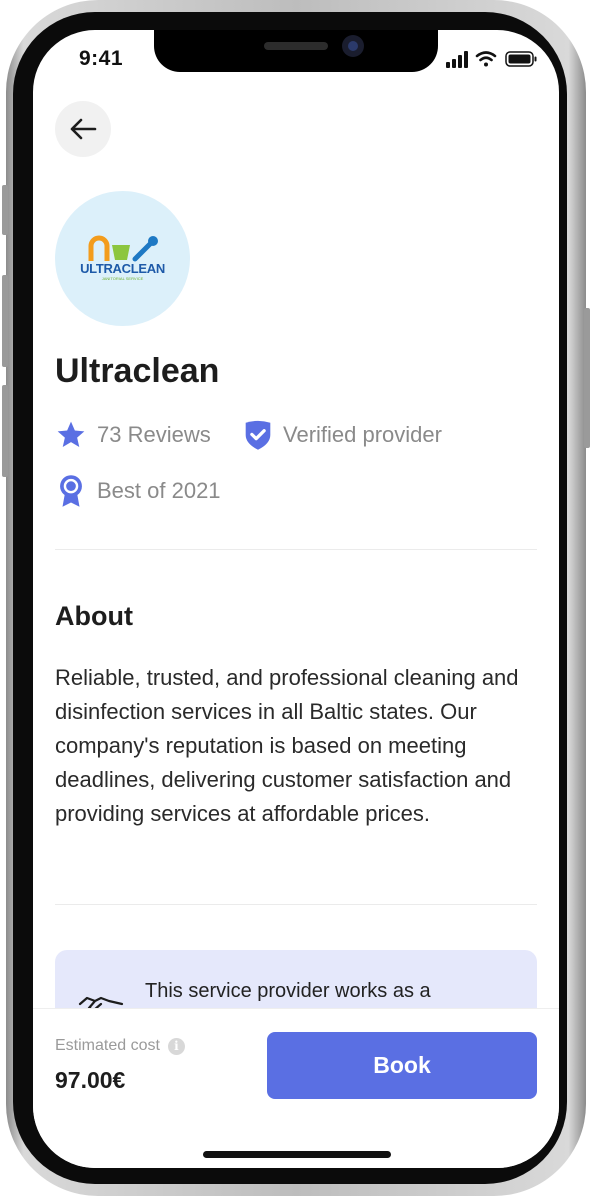 The image size is (592, 1198). I want to click on award-label: Best of 2021, so click(159, 490).